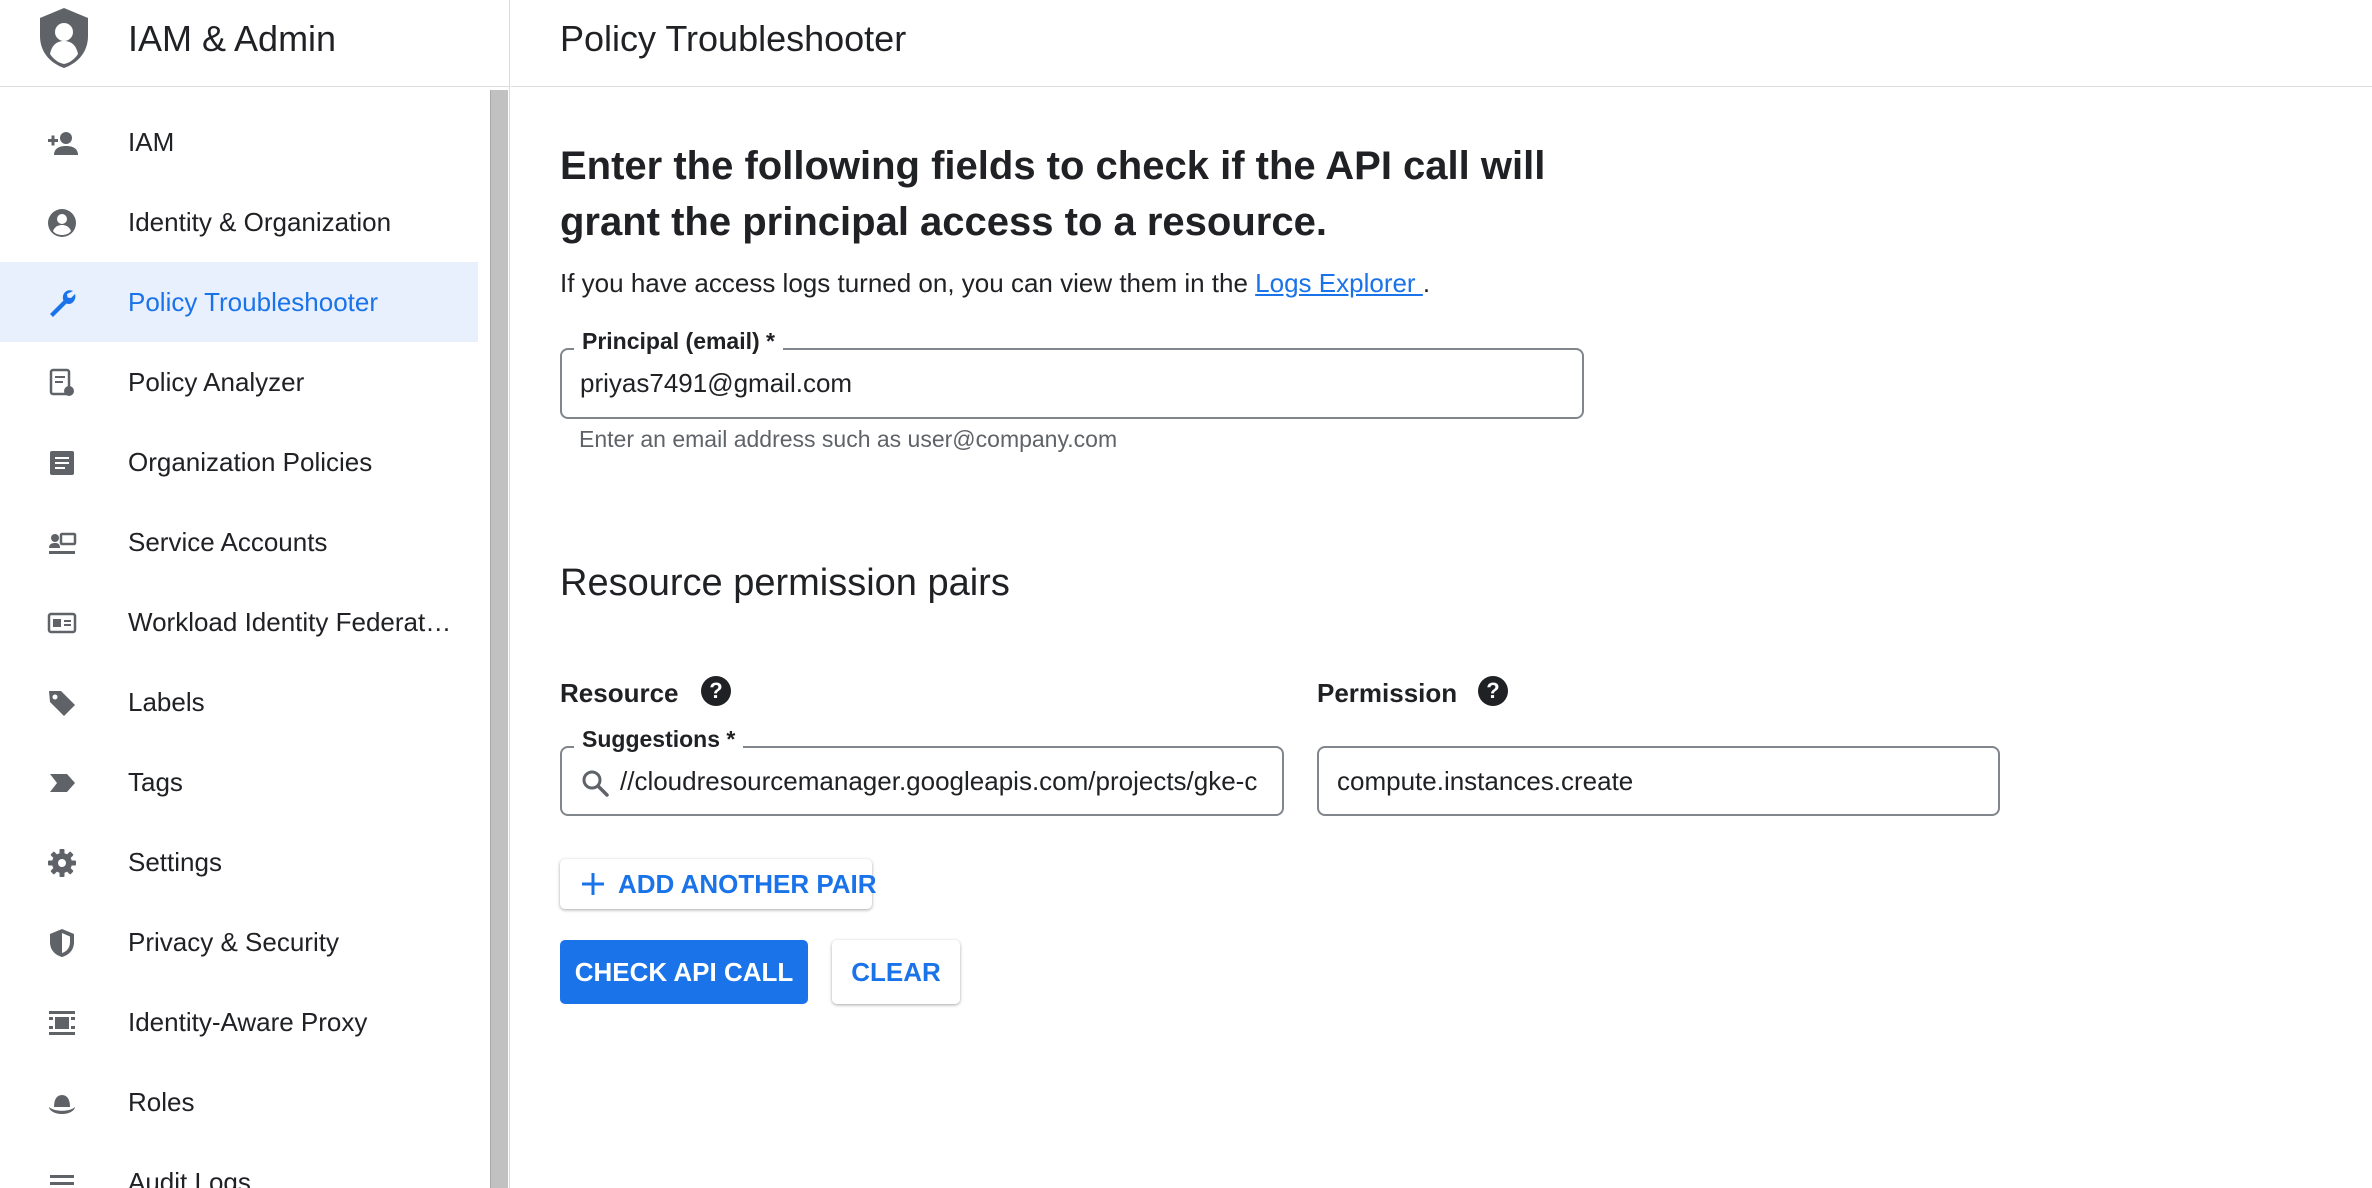 The height and width of the screenshot is (1188, 2372). What do you see at coordinates (62, 223) in the screenshot?
I see `account-circle-icon` at bounding box center [62, 223].